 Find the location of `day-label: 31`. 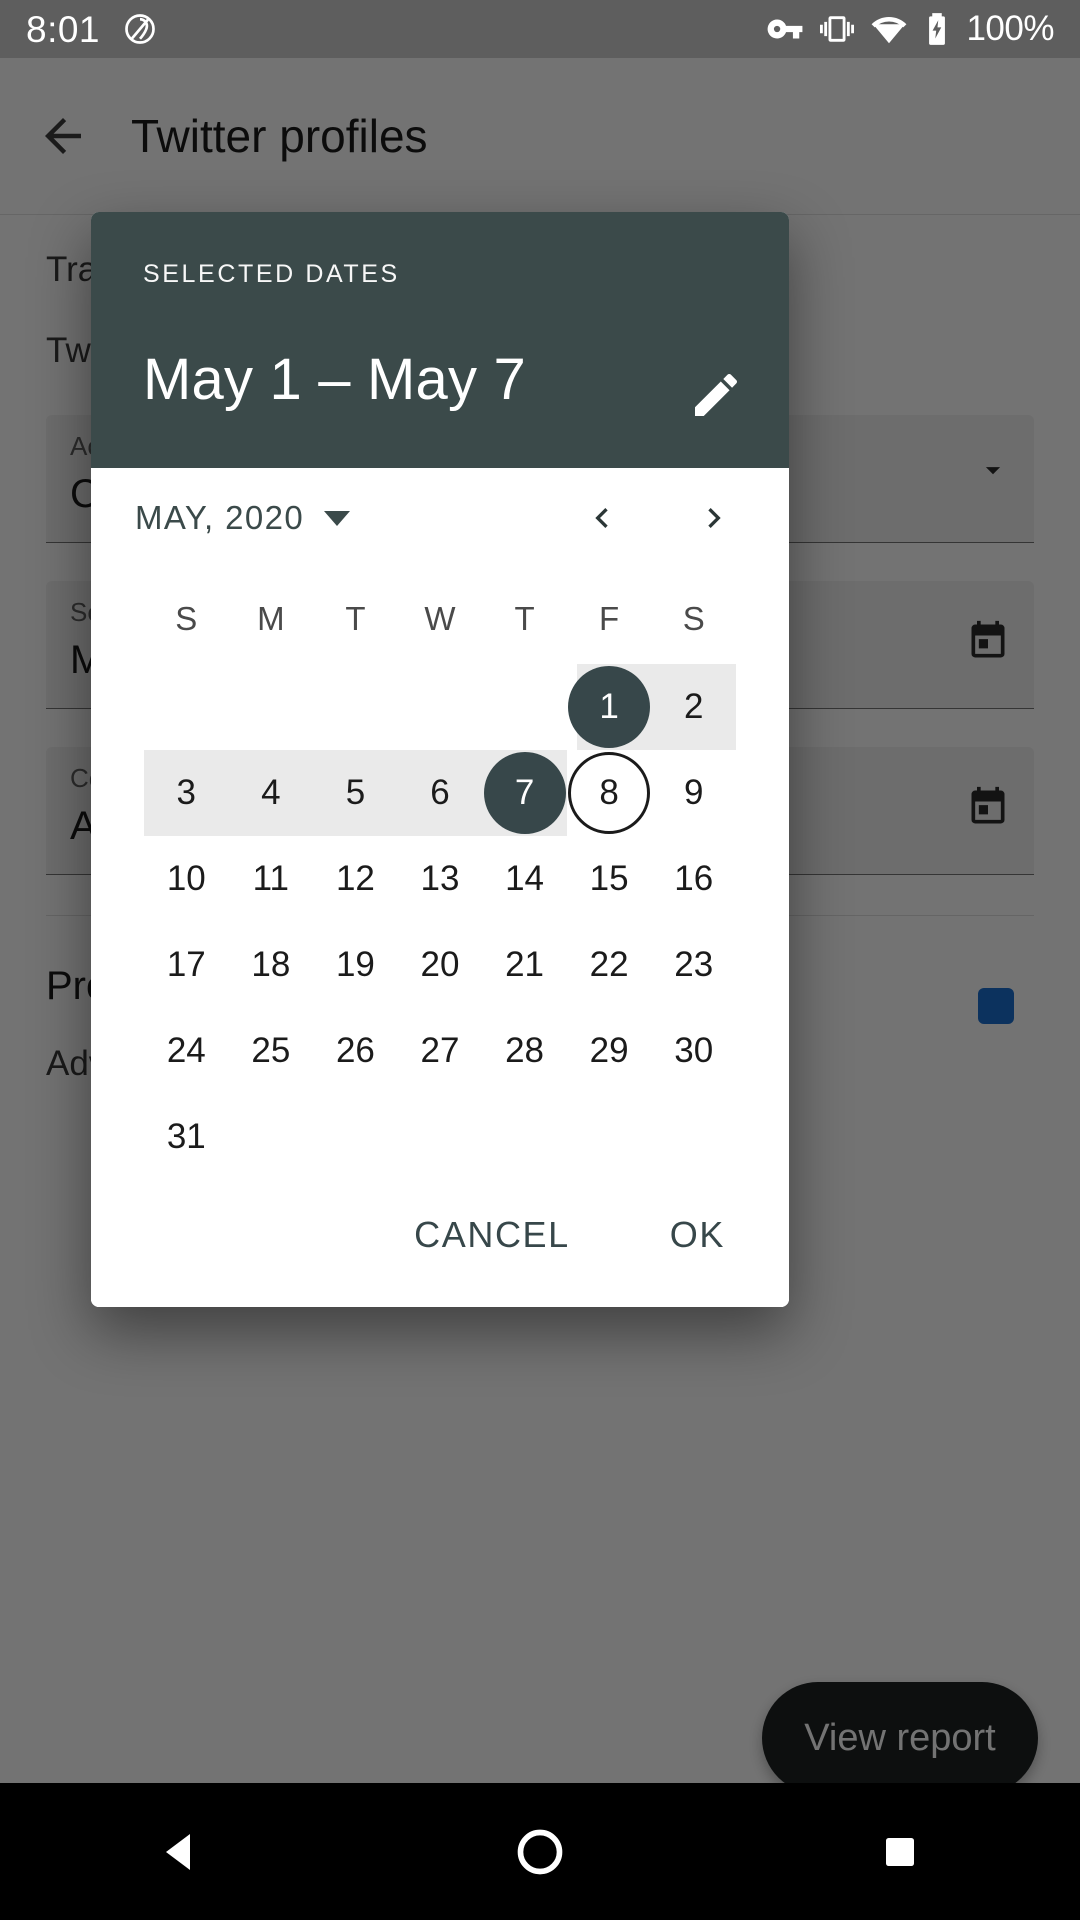

day-label: 31 is located at coordinates (186, 1136).